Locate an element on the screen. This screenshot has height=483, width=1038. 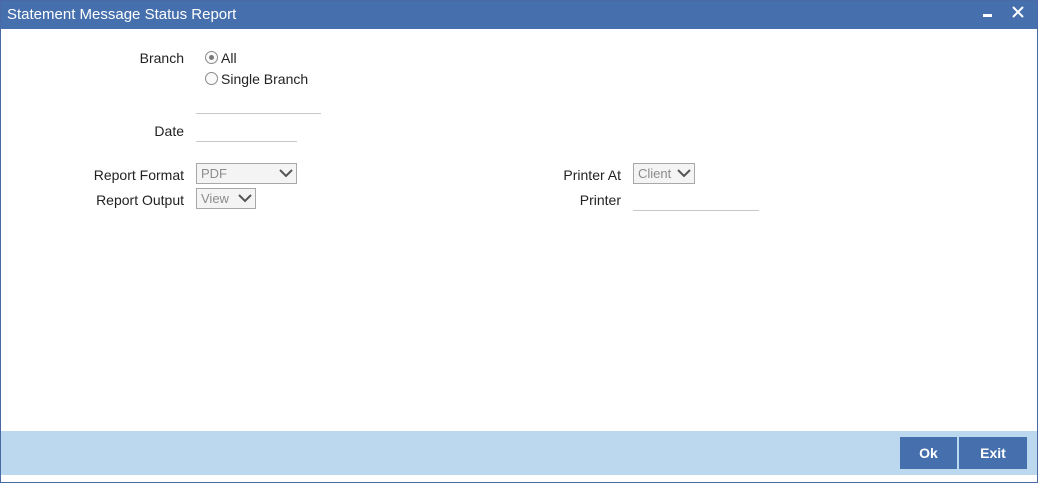
report-output-value: View is located at coordinates (215, 198).